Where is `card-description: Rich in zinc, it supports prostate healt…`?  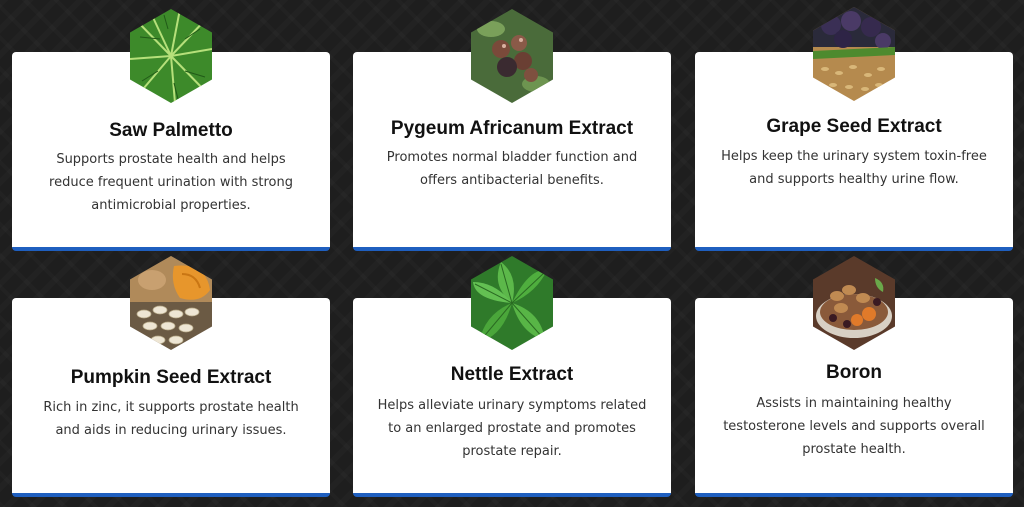
card-description: Rich in zinc, it supports prostate healt… is located at coordinates (171, 419).